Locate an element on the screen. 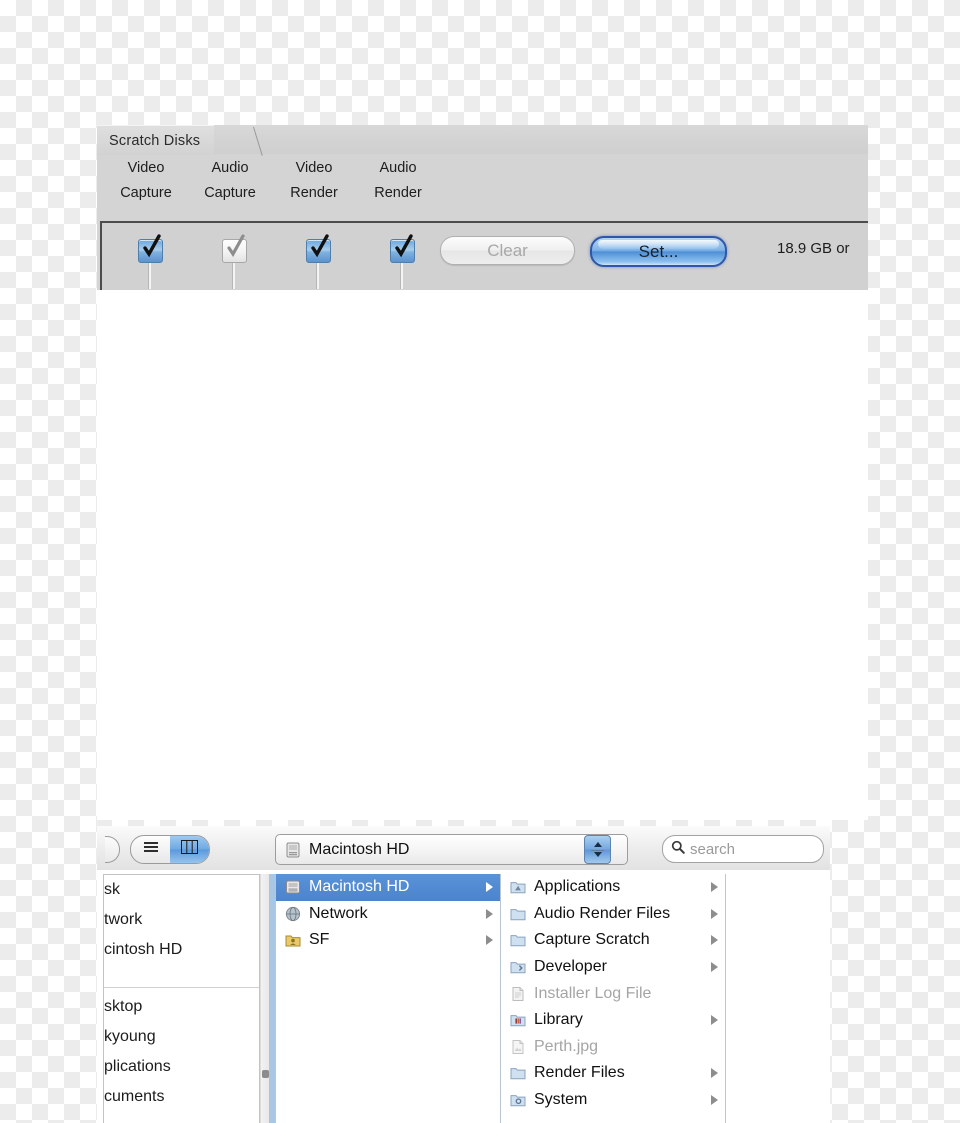  search-field: search is located at coordinates (743, 849).